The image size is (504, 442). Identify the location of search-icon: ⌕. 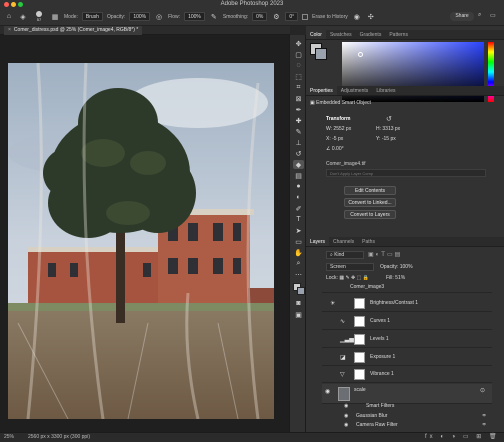
(482, 16).